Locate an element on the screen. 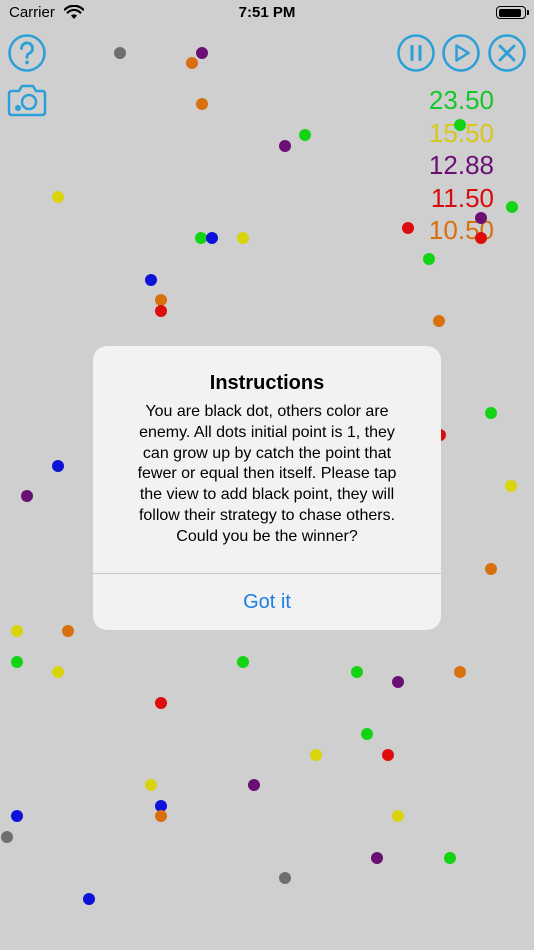 This screenshot has height=950, width=534. got-it-button: Got it is located at coordinates (267, 602).